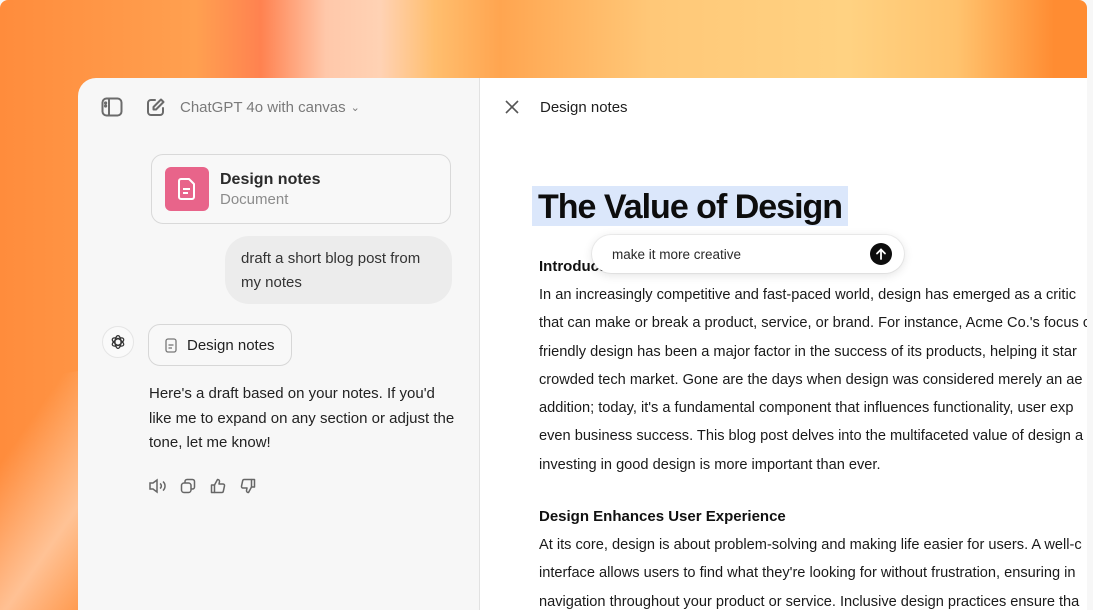 This screenshot has width=1093, height=610. I want to click on new-chat-button, so click(156, 107).